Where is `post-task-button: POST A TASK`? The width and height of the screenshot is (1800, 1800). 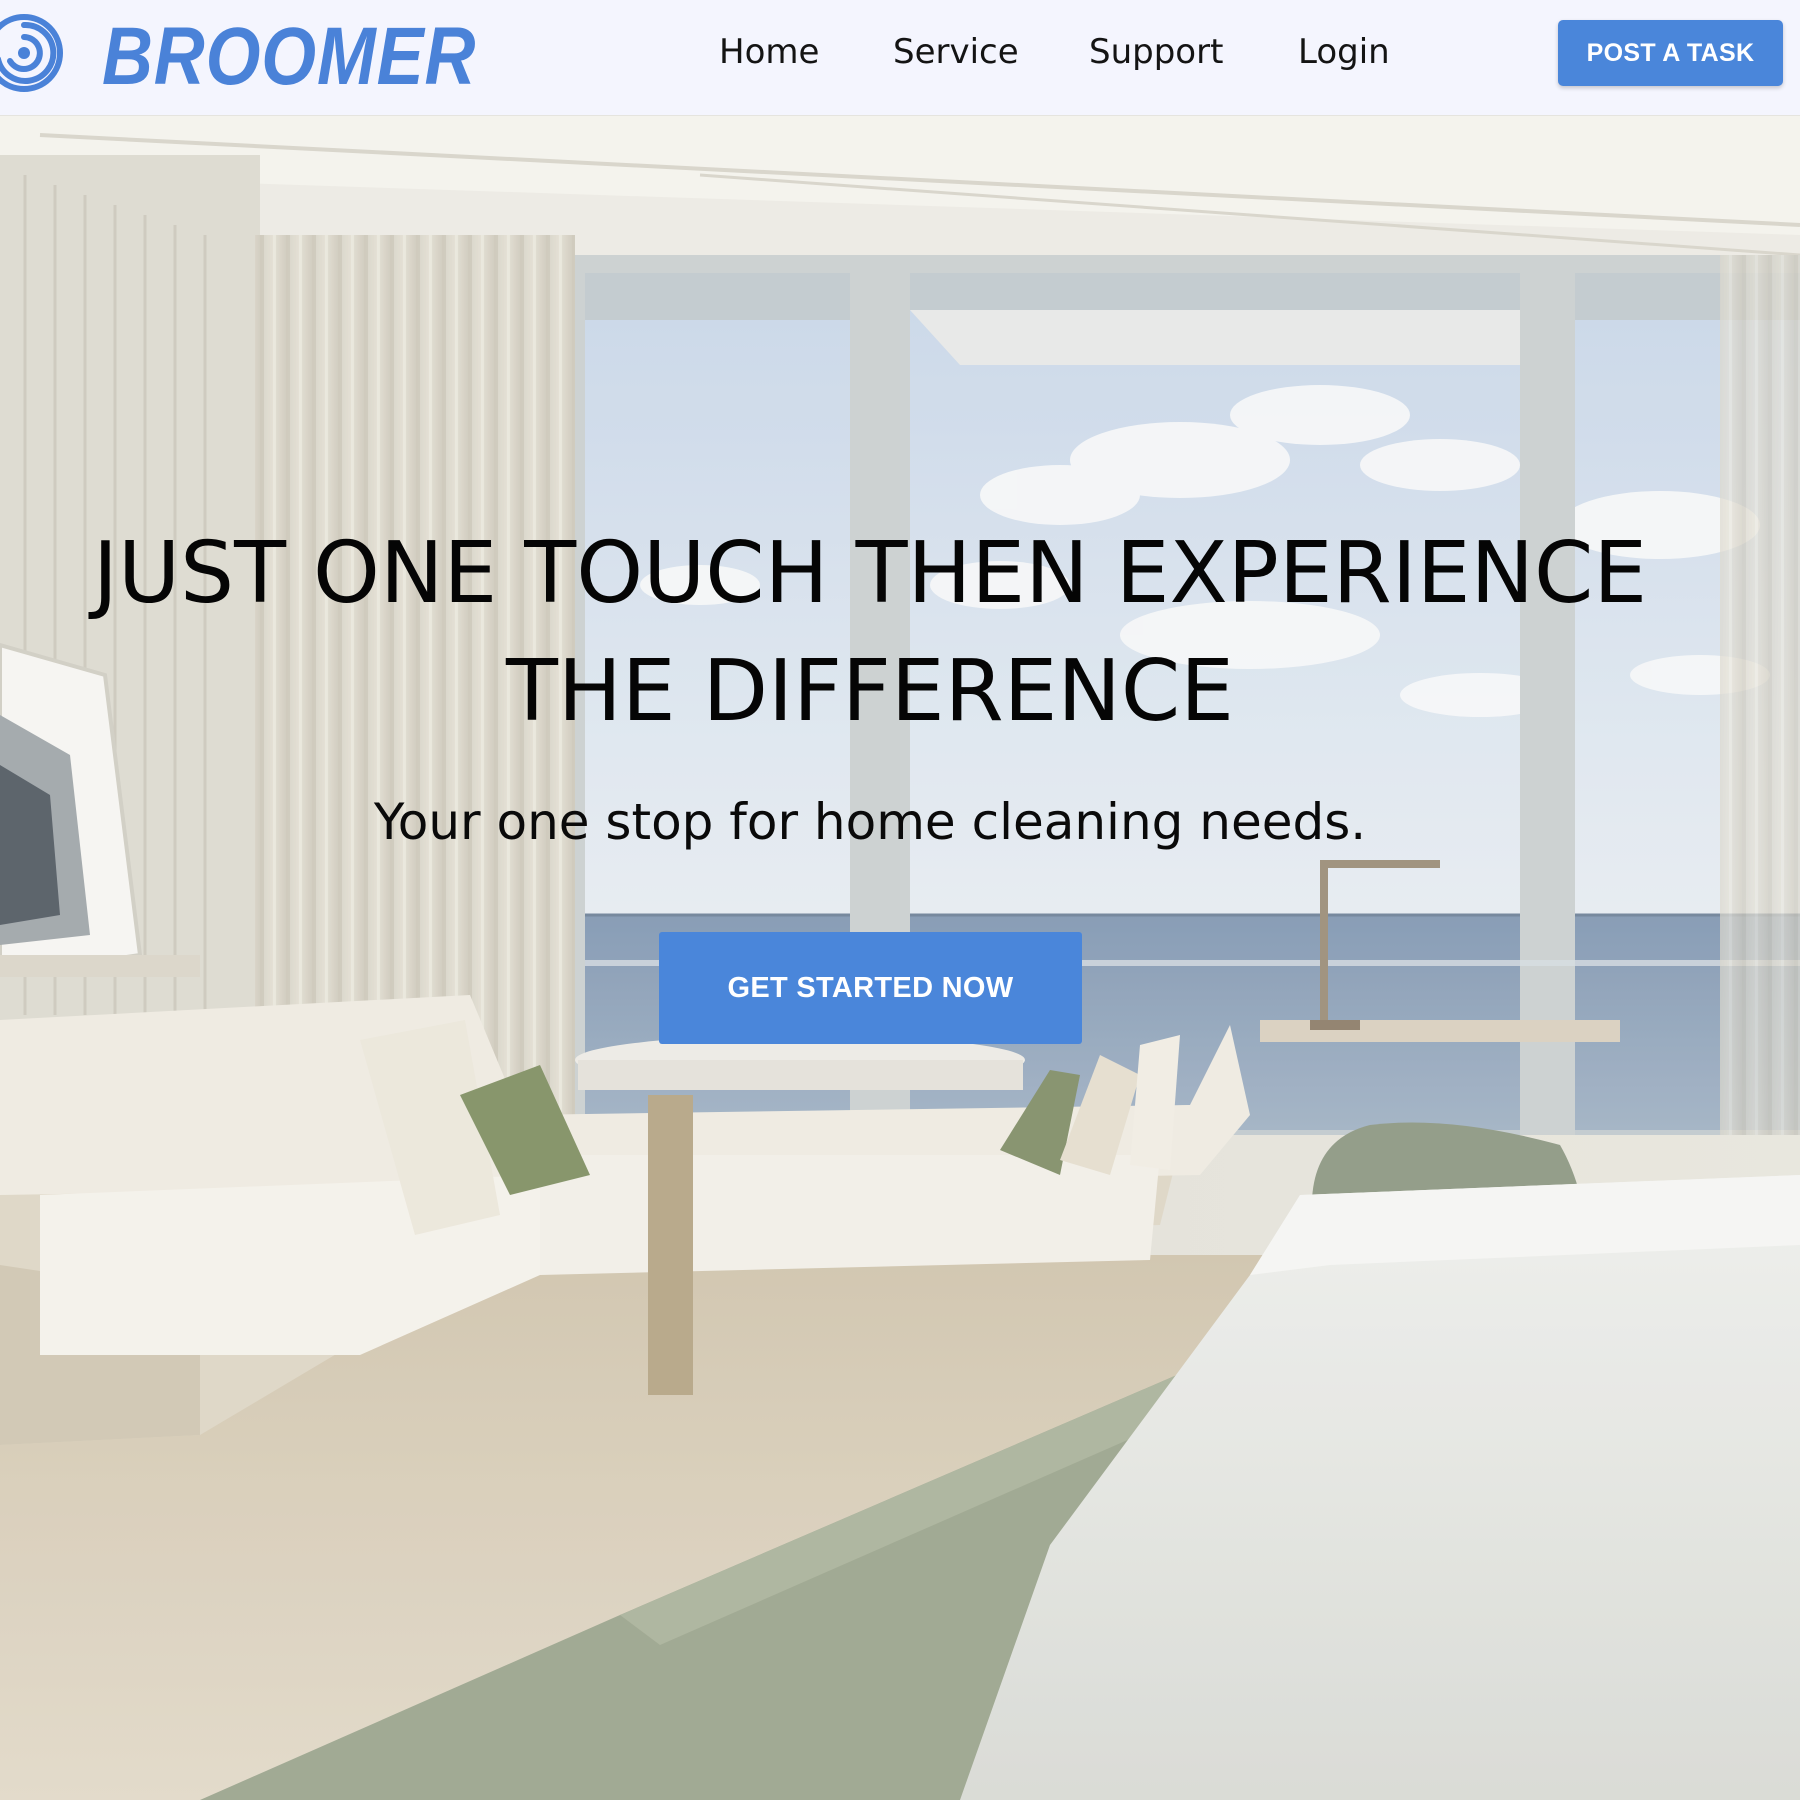 post-task-button: POST A TASK is located at coordinates (1670, 53).